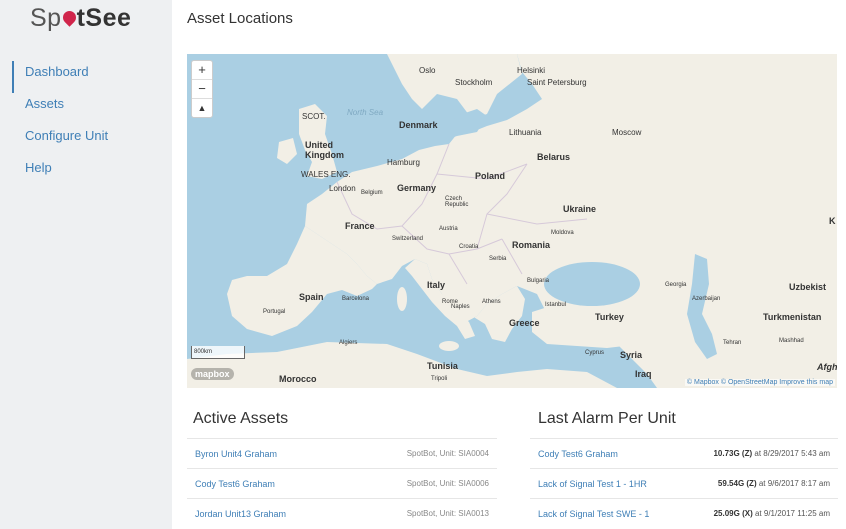  Describe the element at coordinates (676, 285) in the screenshot. I see `map-label-georgia: Georgia` at that location.